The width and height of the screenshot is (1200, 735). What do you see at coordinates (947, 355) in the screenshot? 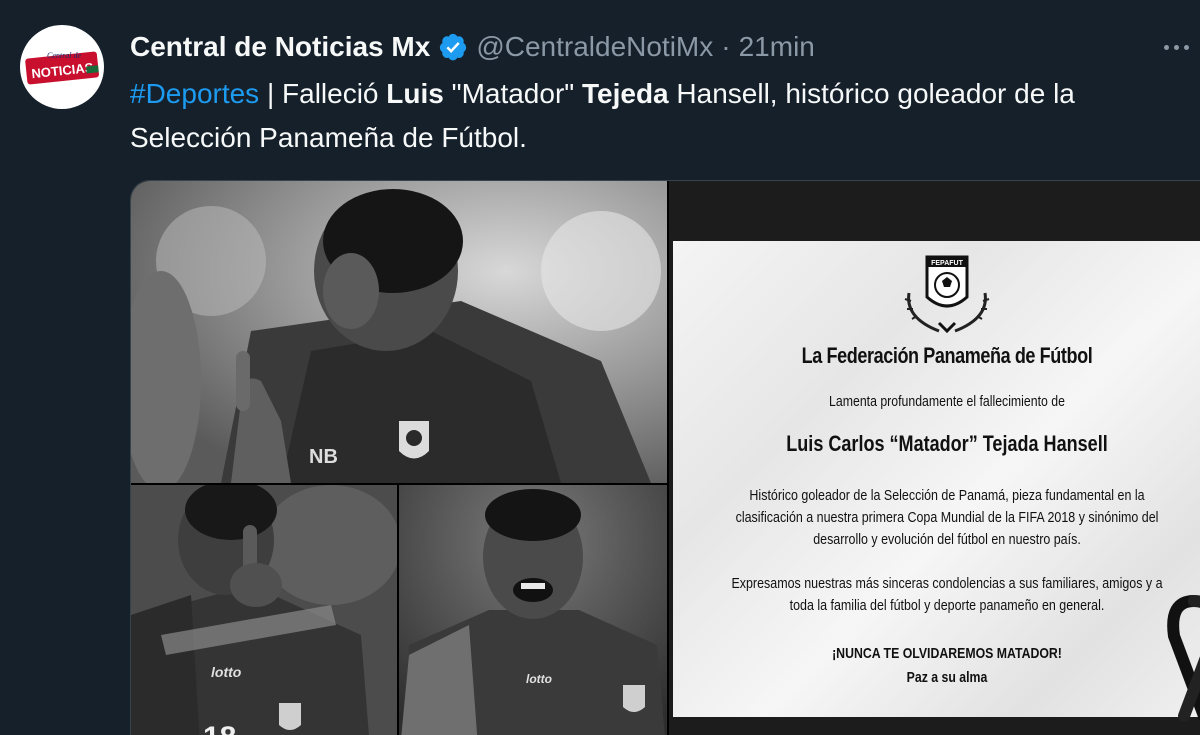
I see `federation-title: La Federación Panameña de Fútbol` at bounding box center [947, 355].